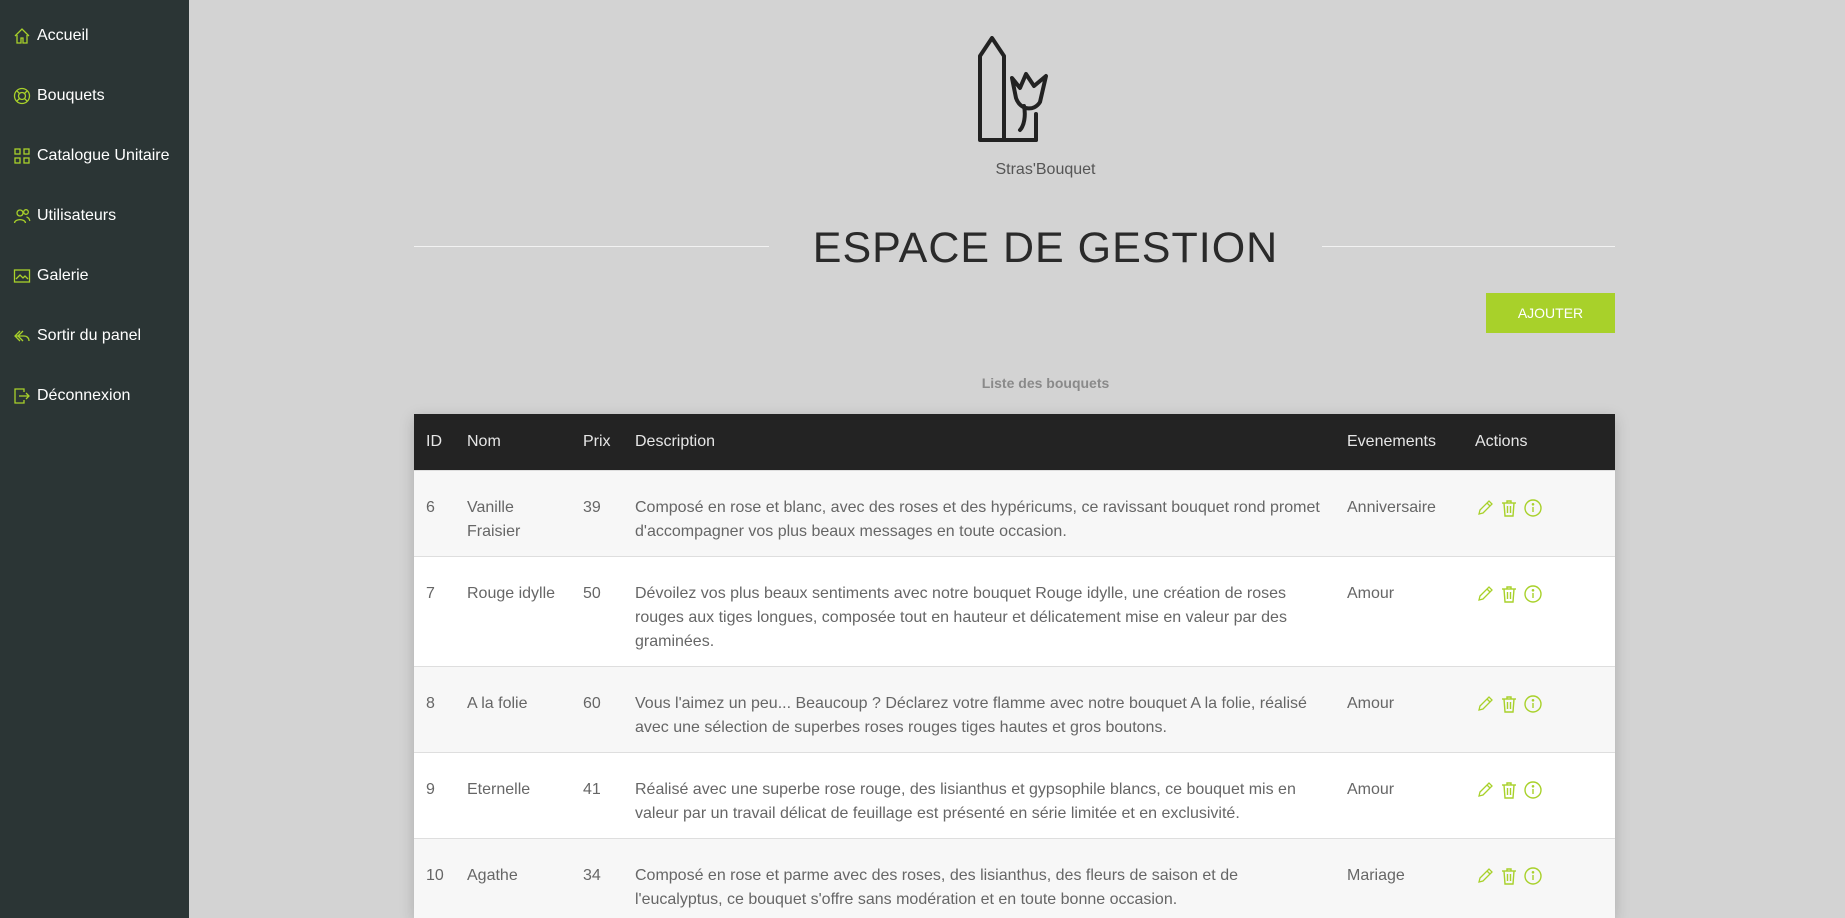 The width and height of the screenshot is (1845, 918). I want to click on brand-name: Stras'Bouquet, so click(1045, 169).